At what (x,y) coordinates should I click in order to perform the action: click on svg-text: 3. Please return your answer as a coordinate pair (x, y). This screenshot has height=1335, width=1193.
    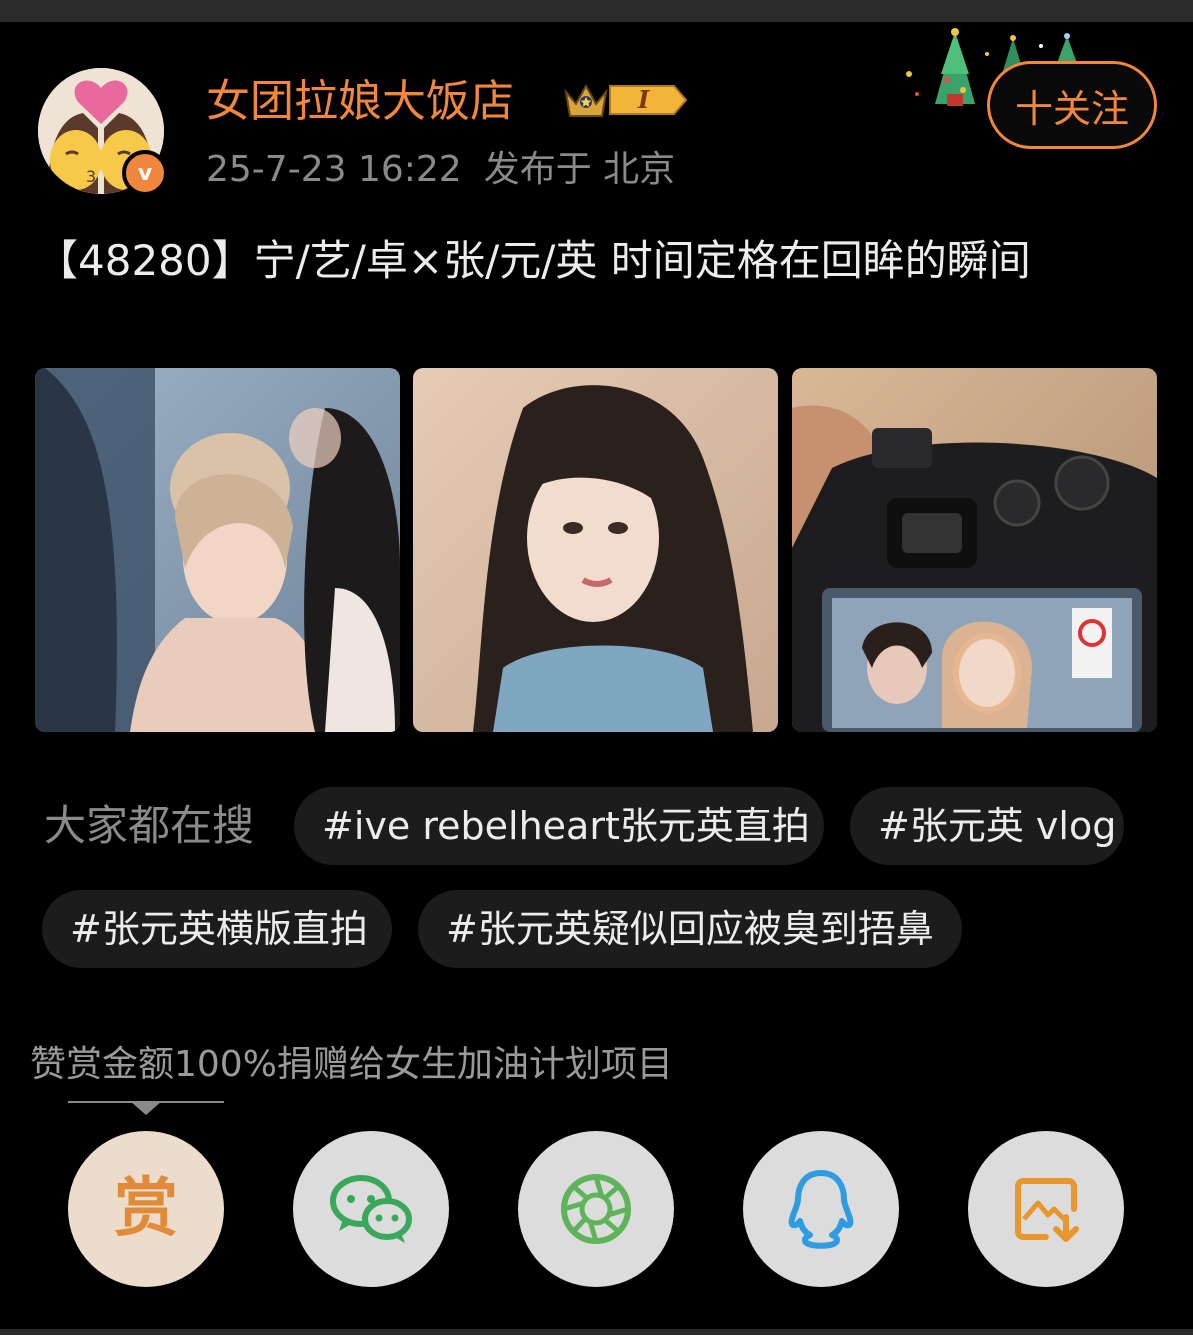
    Looking at the image, I should click on (91, 176).